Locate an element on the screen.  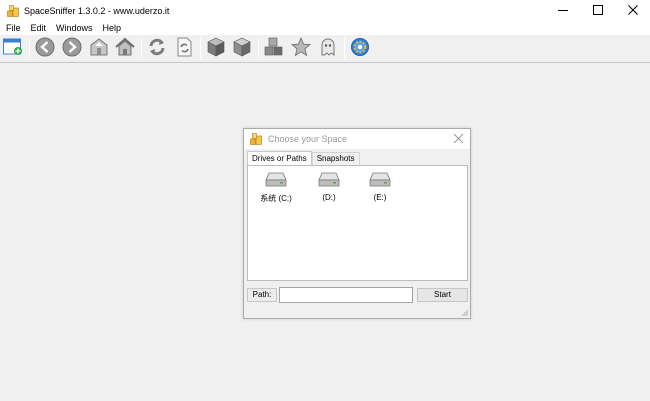
refresh-page-icon is located at coordinates (184, 48).